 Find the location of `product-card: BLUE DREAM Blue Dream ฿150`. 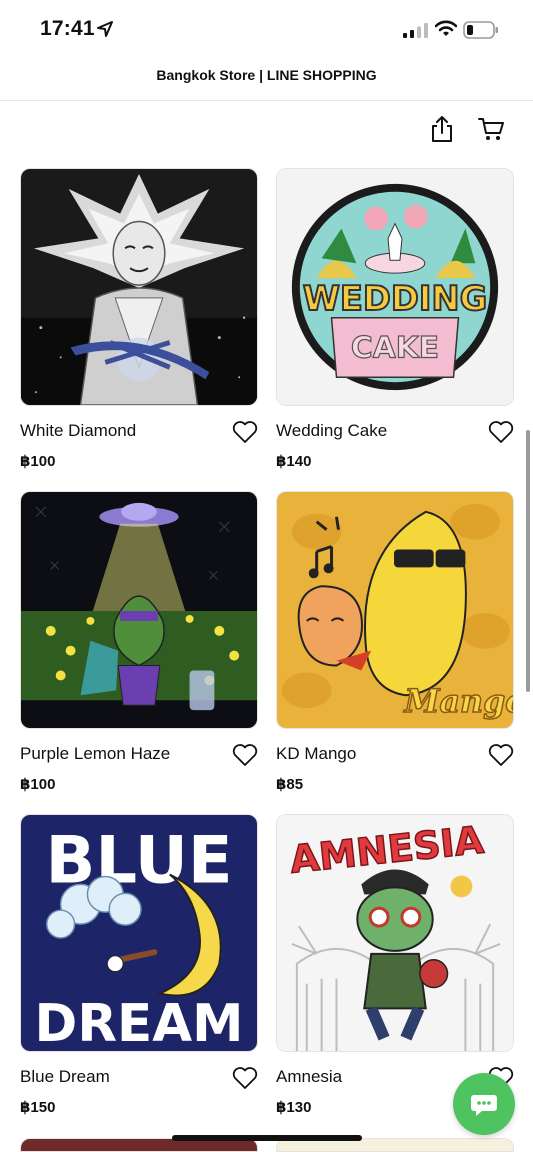

product-card: BLUE DREAM Blue Dream ฿150 is located at coordinates (139, 965).